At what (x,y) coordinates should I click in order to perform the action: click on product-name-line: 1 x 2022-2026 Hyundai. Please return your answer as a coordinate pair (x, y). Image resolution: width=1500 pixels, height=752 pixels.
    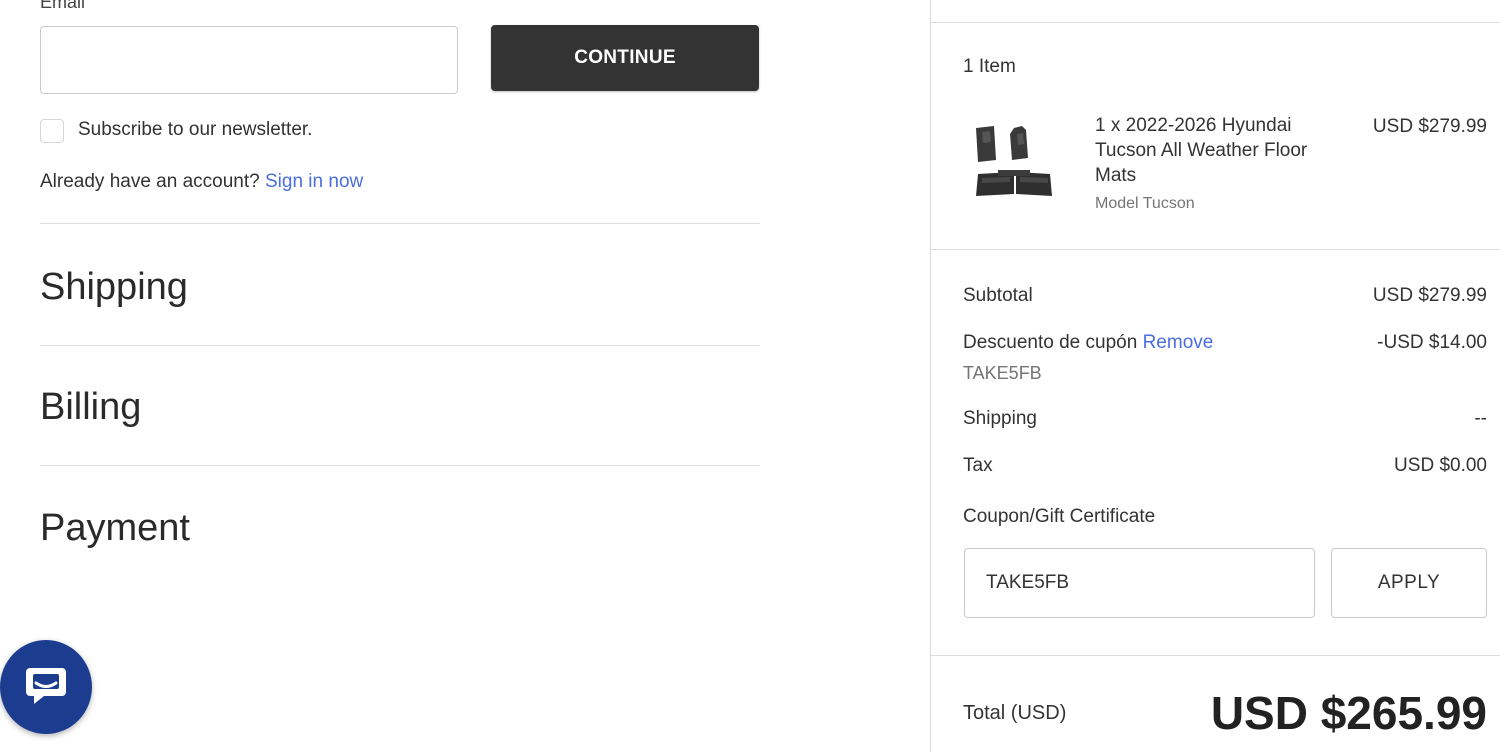
    Looking at the image, I should click on (1193, 125).